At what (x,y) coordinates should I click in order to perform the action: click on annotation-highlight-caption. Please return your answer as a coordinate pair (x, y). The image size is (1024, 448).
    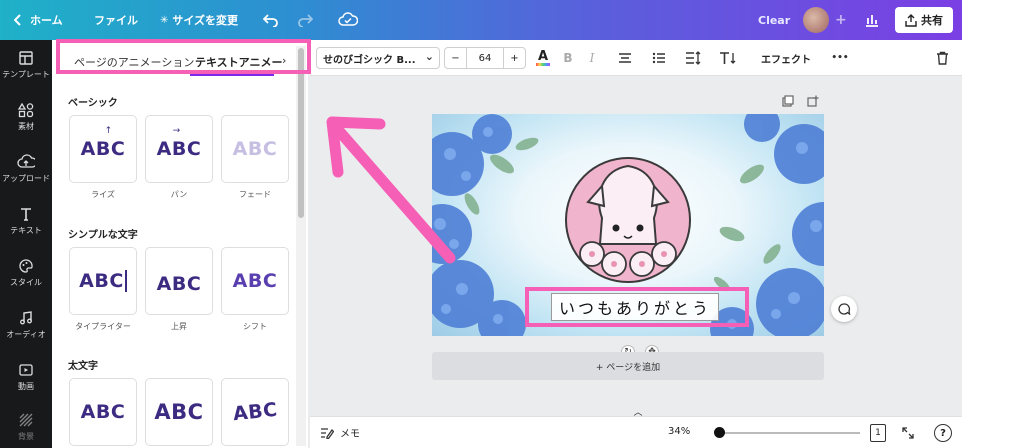
    Looking at the image, I should click on (637, 307).